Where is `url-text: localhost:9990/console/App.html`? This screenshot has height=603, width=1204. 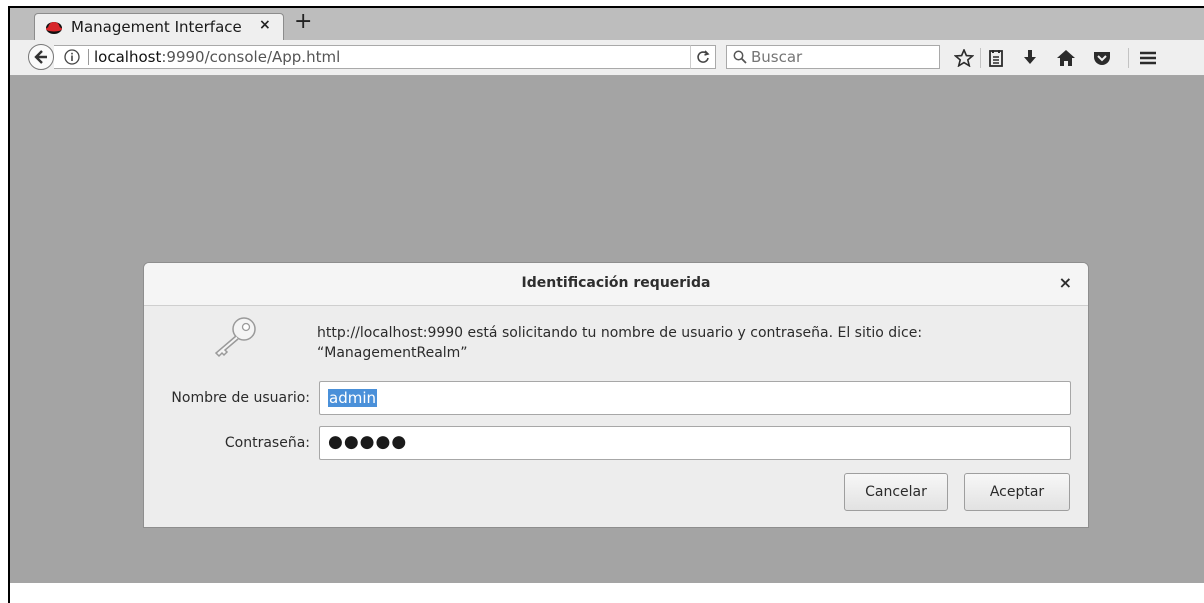
url-text: localhost:9990/console/App.html is located at coordinates (217, 57).